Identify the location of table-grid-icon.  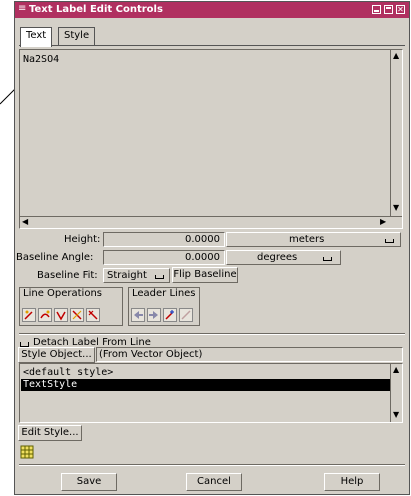
(27, 452).